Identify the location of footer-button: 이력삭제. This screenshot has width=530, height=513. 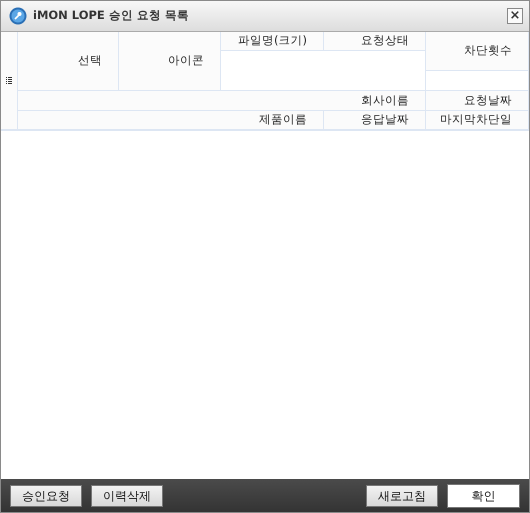
(127, 495).